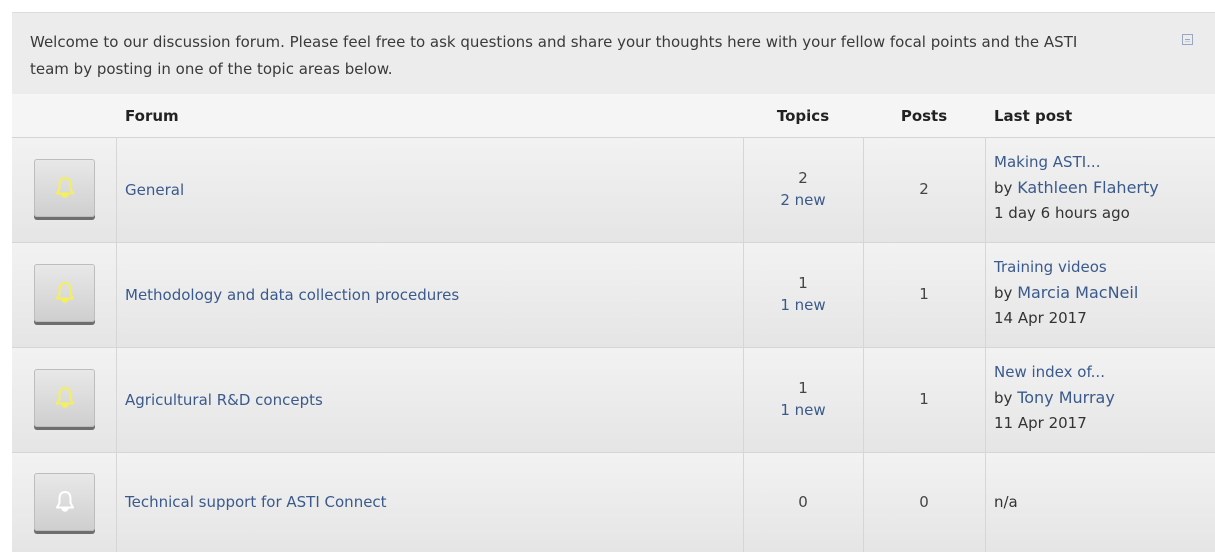 This screenshot has width=1215, height=552. I want to click on last-post-byline: by Kathleen Flaherty, so click(1076, 188).